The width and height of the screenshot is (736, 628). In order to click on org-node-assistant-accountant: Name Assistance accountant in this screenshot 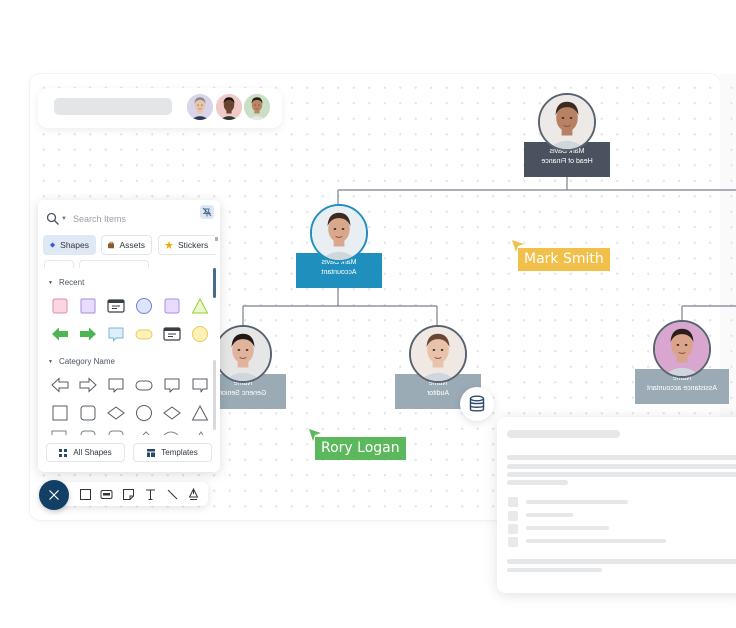, I will do `click(682, 362)`.